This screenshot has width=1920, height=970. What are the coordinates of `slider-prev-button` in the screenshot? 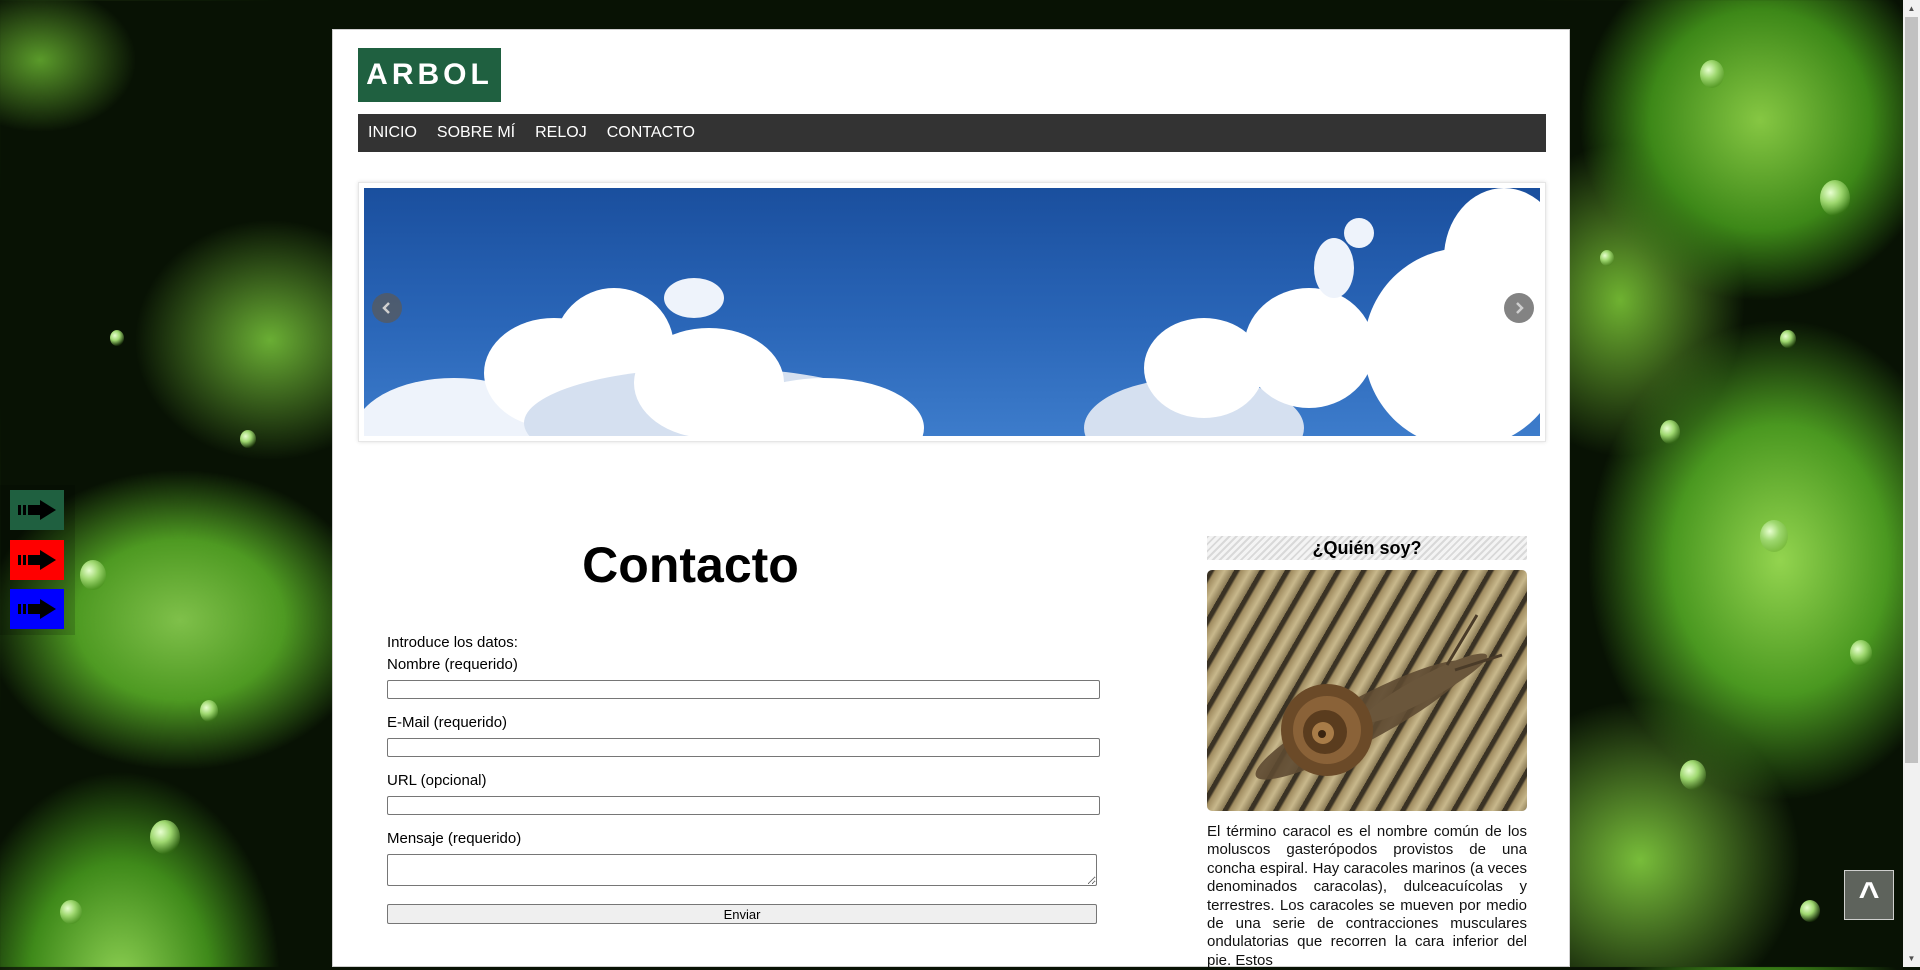 It's located at (387, 308).